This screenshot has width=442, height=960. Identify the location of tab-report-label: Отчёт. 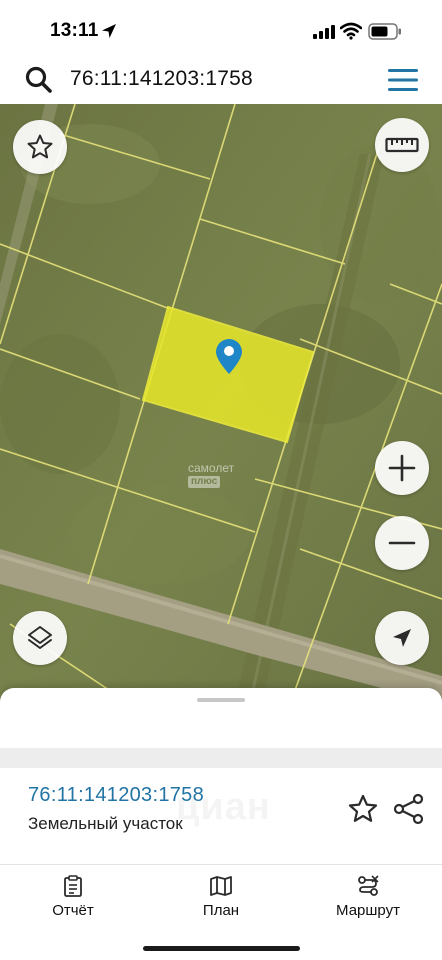
(73, 910).